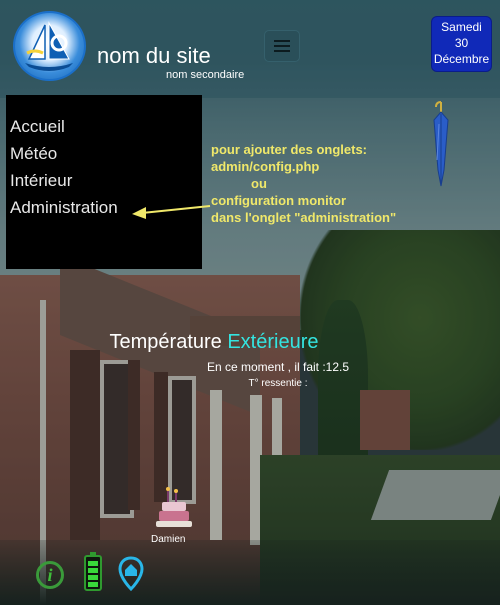 The image size is (500, 605). Describe the element at coordinates (174, 509) in the screenshot. I see `birthday-cake-icon` at that location.